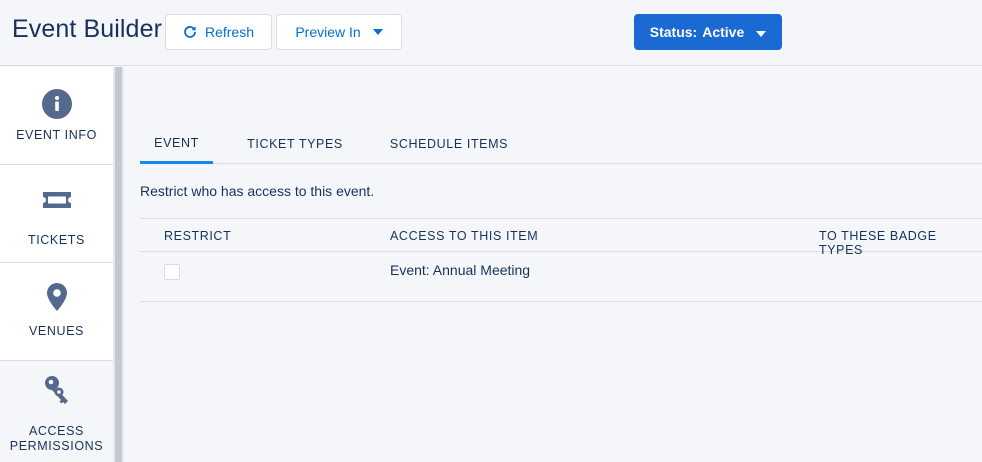 Image resolution: width=982 pixels, height=462 pixels. I want to click on ticket-icon, so click(56, 200).